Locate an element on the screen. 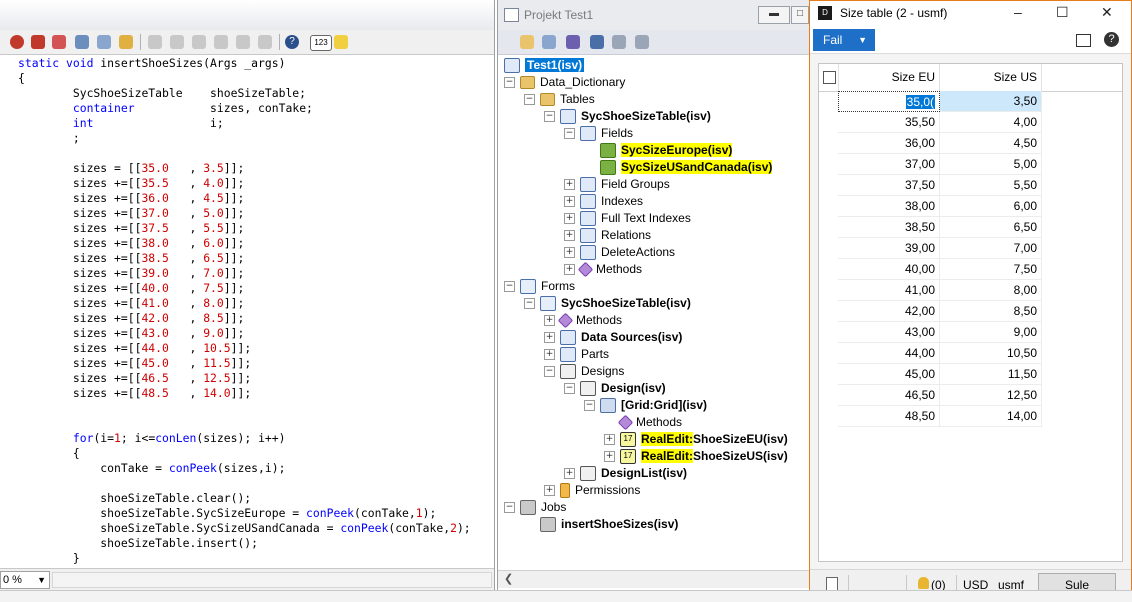 The height and width of the screenshot is (602, 1132). column-header-size-eu: Size EU is located at coordinates (889, 77).